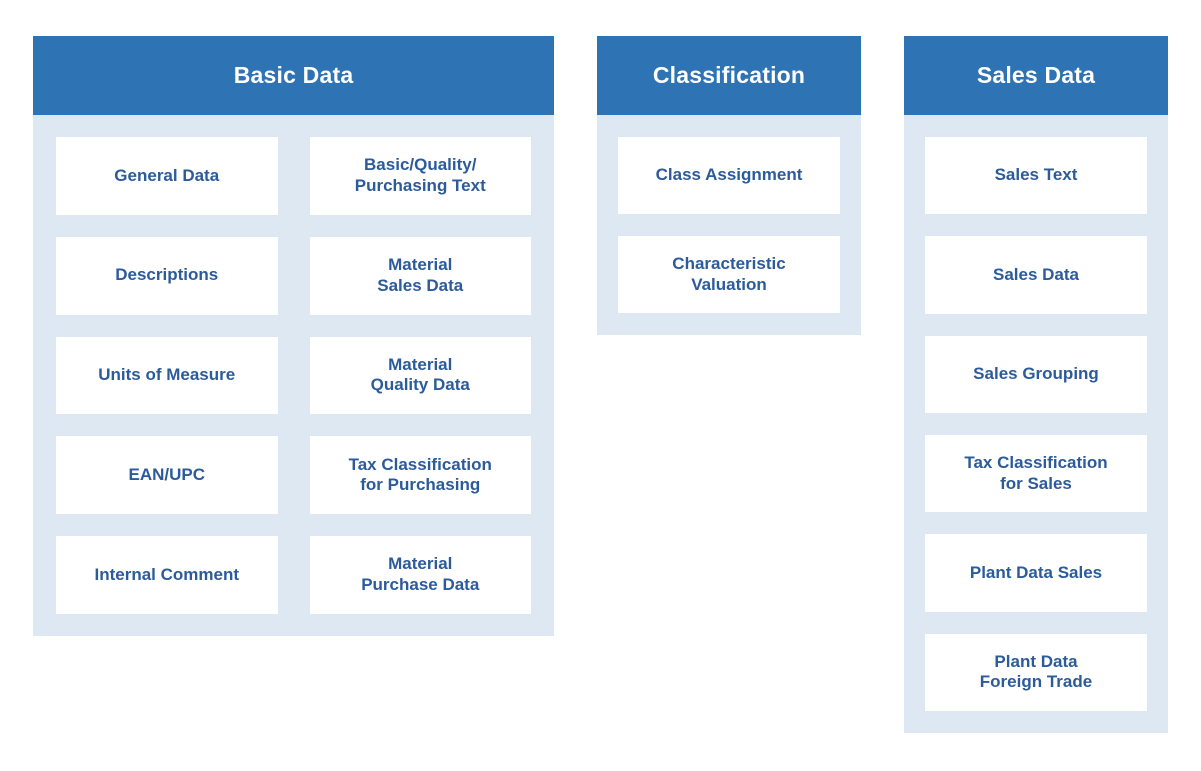 The height and width of the screenshot is (771, 1201). What do you see at coordinates (167, 475) in the screenshot?
I see `card-ean-upc: EAN/UPC` at bounding box center [167, 475].